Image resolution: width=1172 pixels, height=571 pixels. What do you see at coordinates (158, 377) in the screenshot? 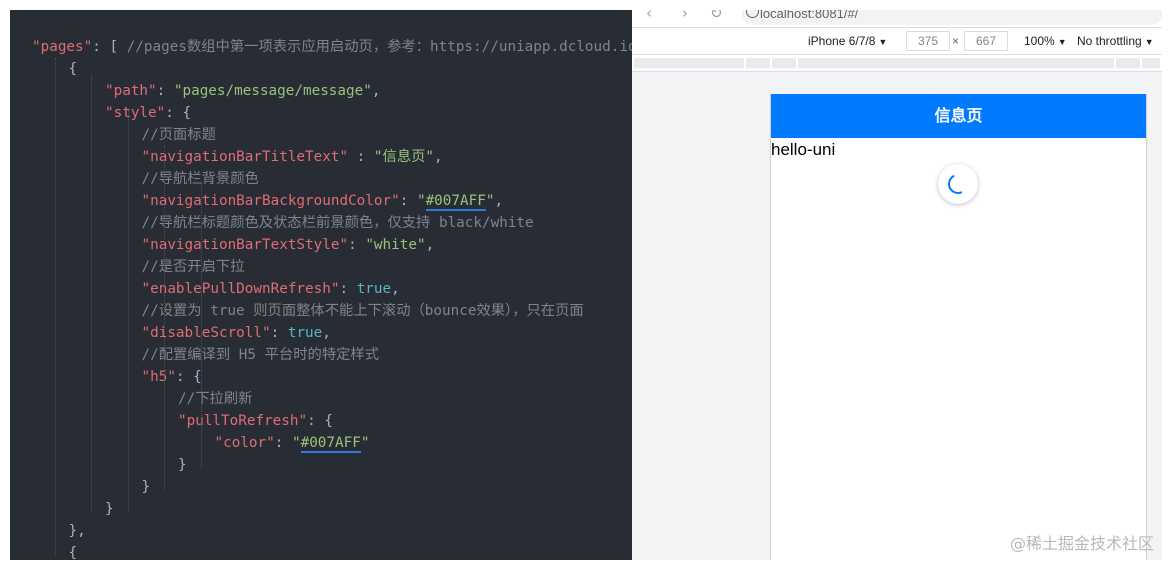
I see `code-token: "h5"` at bounding box center [158, 377].